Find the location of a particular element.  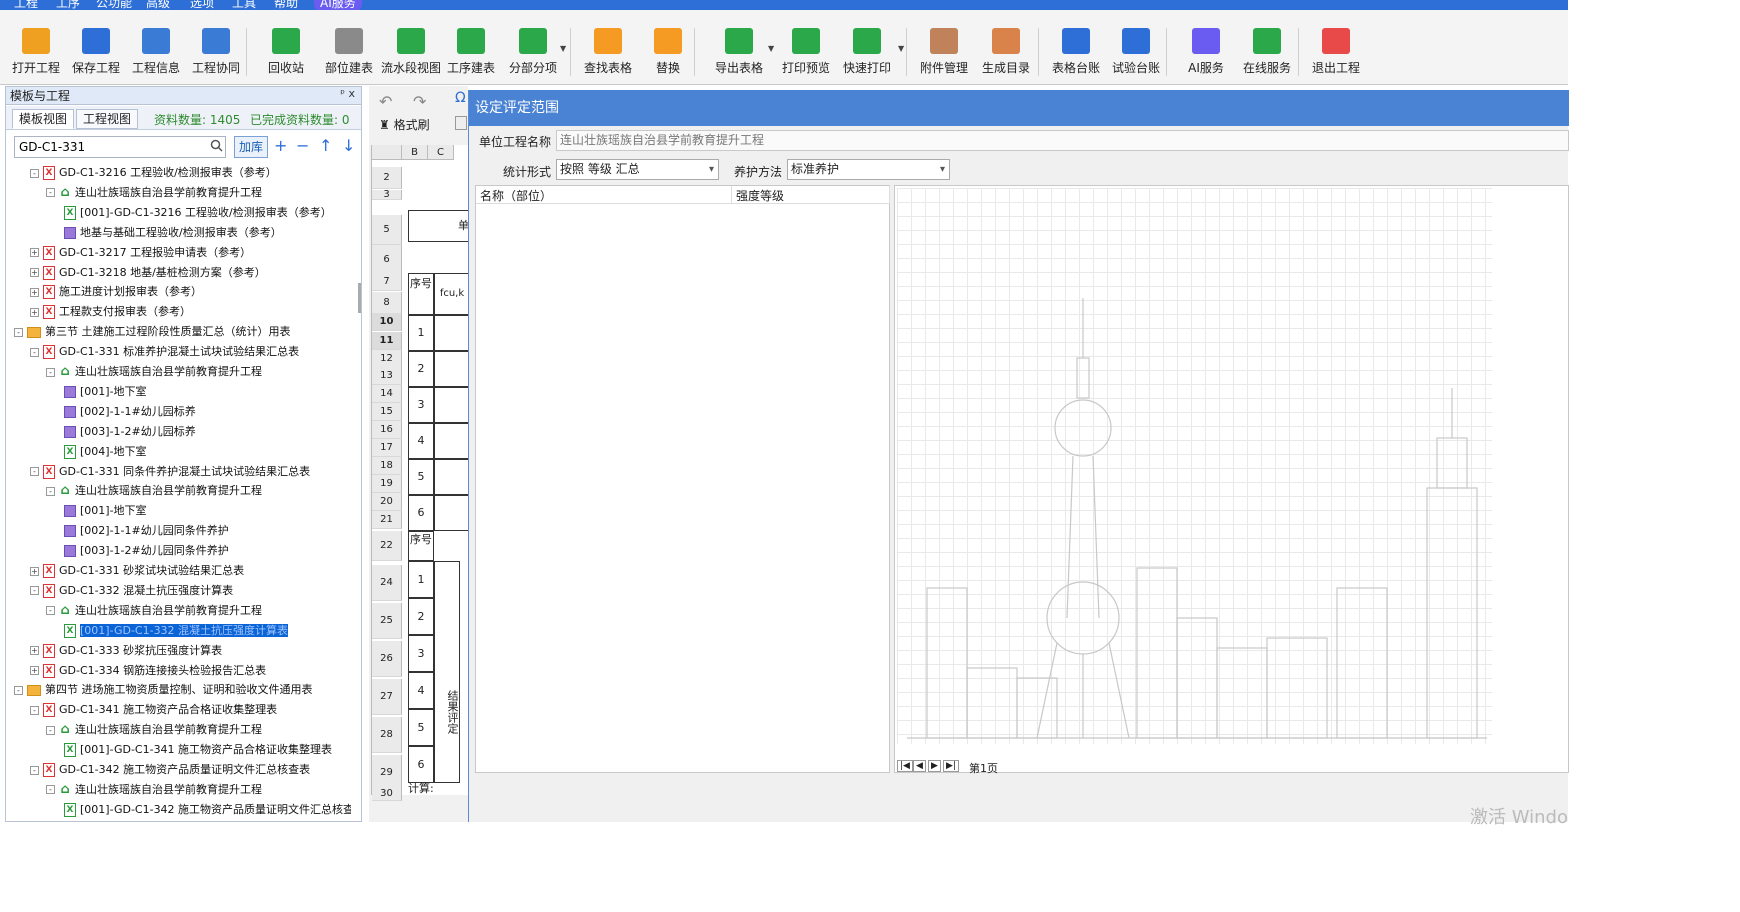

image-icon is located at coordinates (461, 123).